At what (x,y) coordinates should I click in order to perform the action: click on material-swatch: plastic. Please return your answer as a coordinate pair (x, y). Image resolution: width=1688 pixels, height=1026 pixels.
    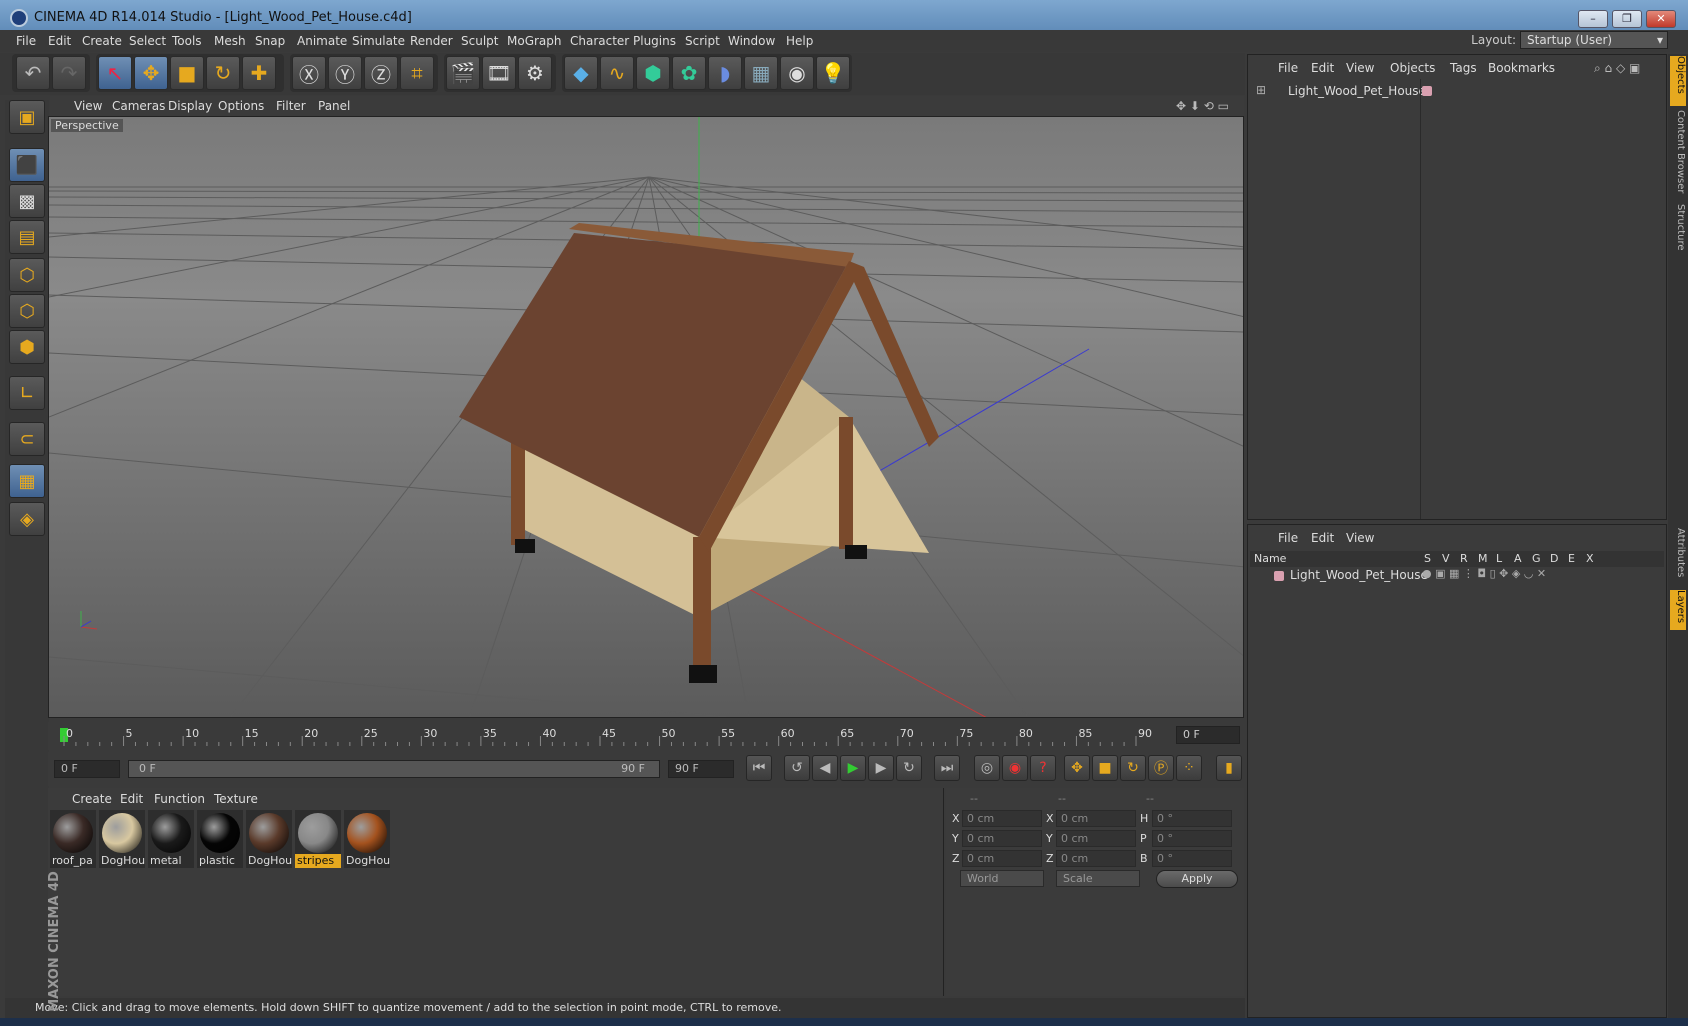
    Looking at the image, I should click on (220, 839).